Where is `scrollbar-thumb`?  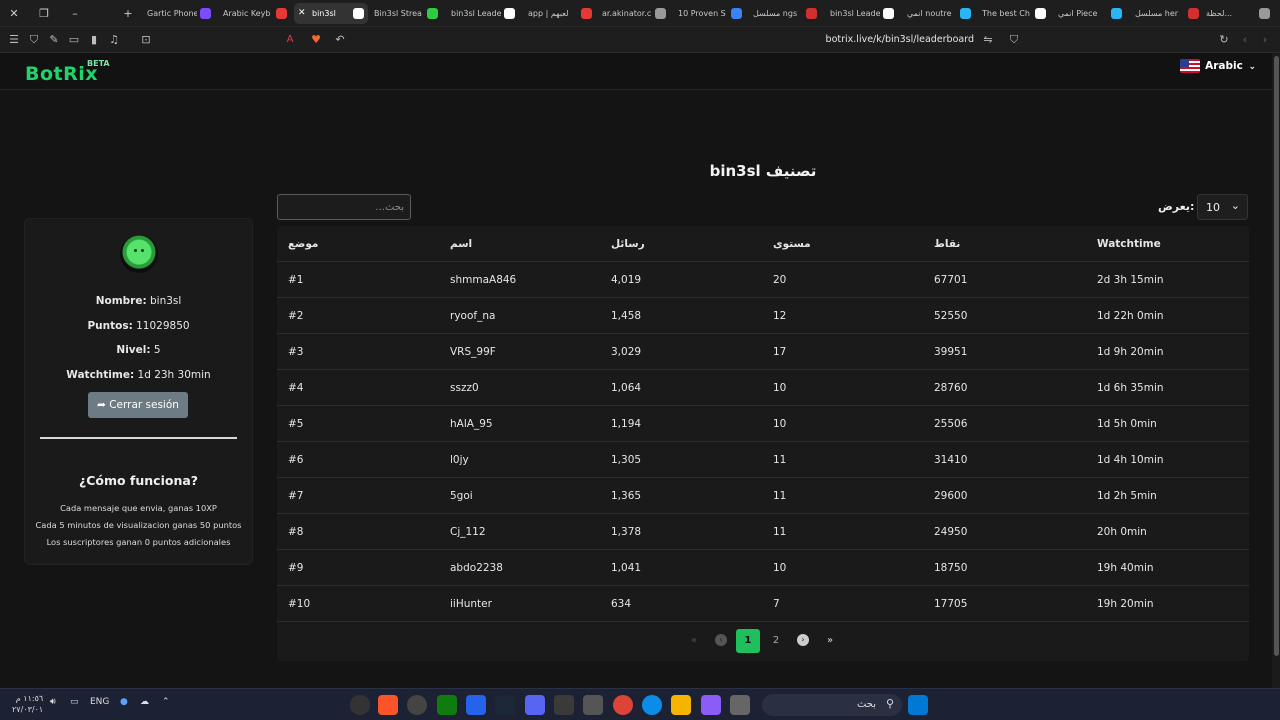 scrollbar-thumb is located at coordinates (1276, 356).